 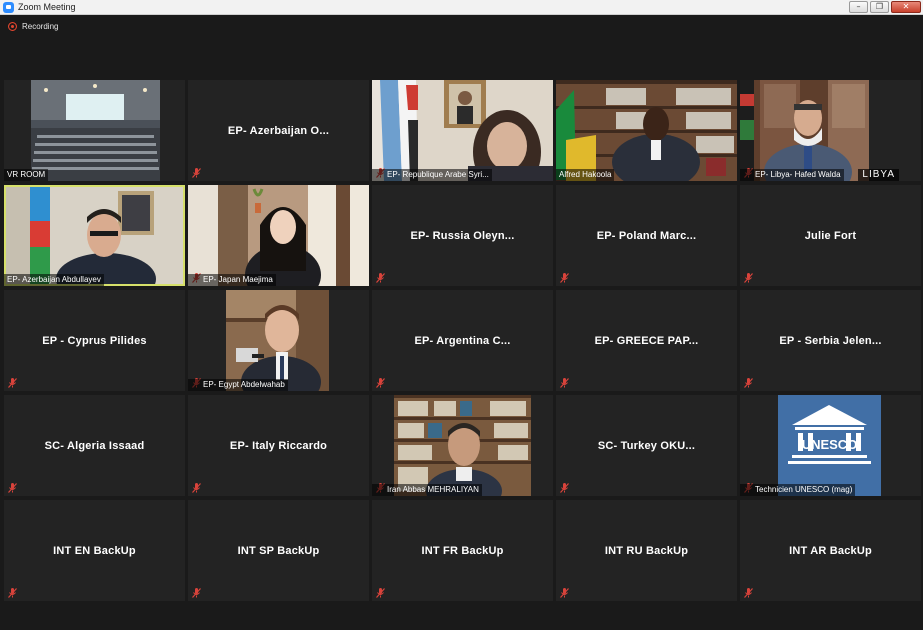 I want to click on participant-tile: SC- Algeria Issaad, so click(x=94, y=445).